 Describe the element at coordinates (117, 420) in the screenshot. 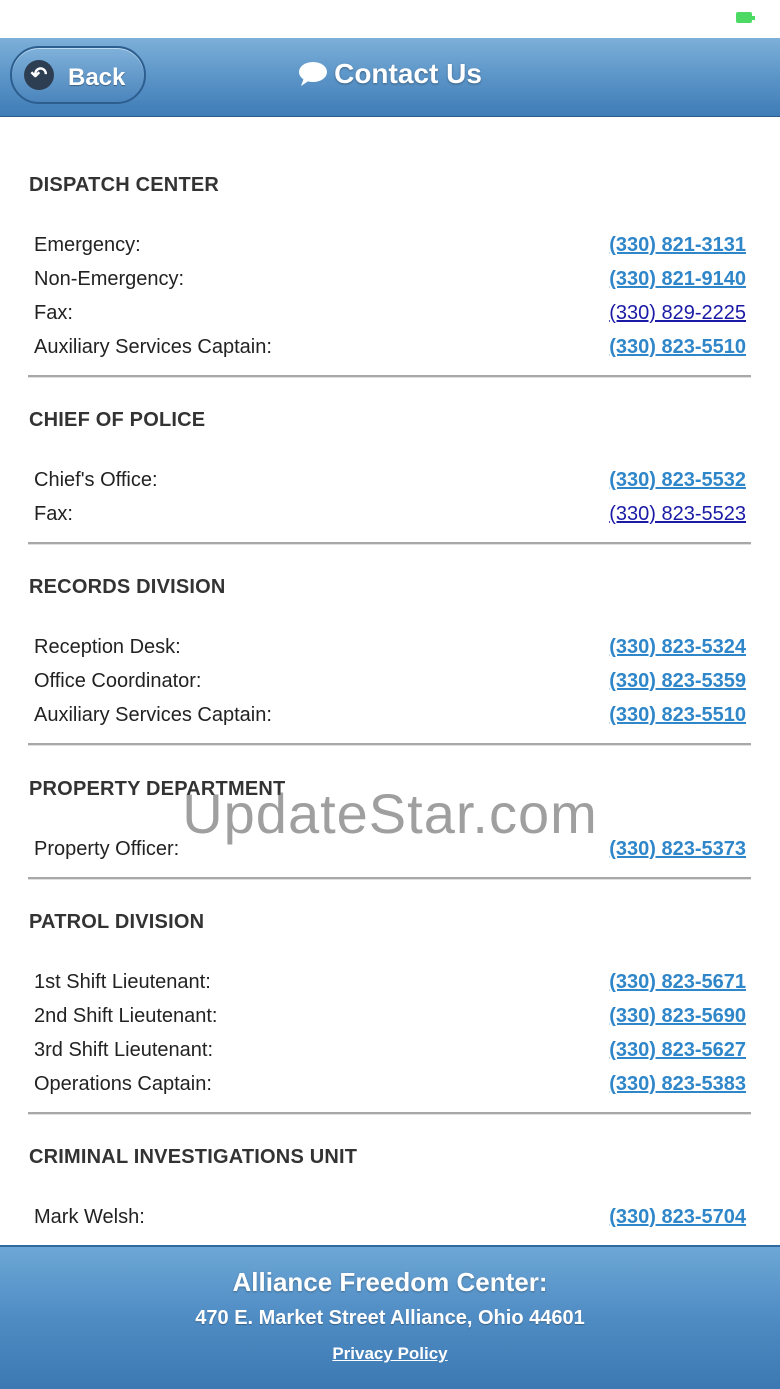

I see `section-title: CHIEF OF POLICE` at that location.